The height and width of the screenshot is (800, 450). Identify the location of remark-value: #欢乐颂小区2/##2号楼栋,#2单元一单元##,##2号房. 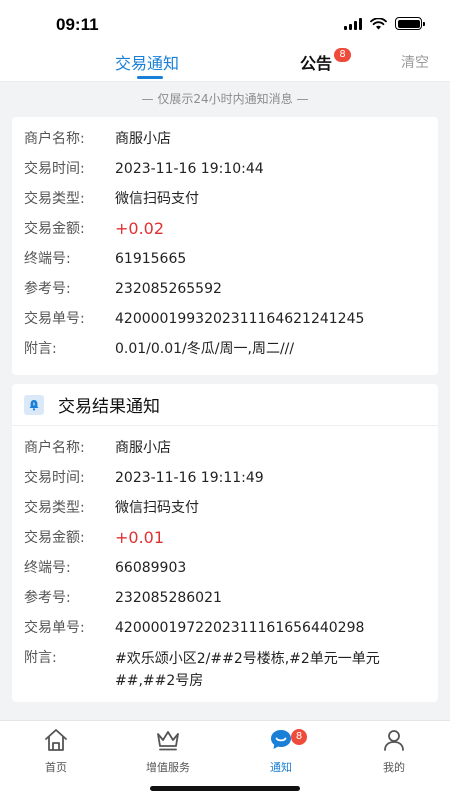
(247, 670).